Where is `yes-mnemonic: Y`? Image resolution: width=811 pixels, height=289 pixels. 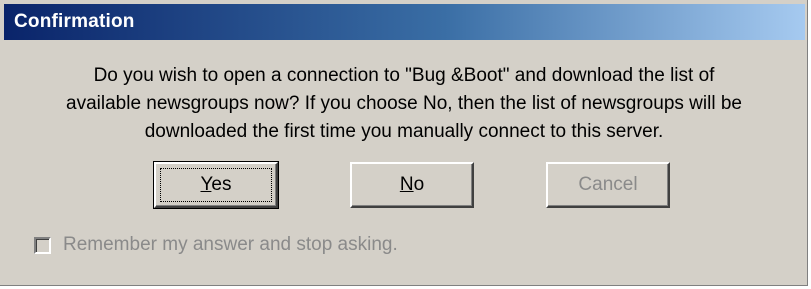 yes-mnemonic: Y is located at coordinates (206, 184).